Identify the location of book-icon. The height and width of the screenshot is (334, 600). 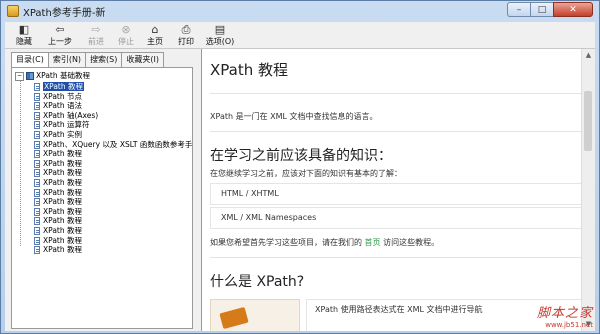
(30, 76).